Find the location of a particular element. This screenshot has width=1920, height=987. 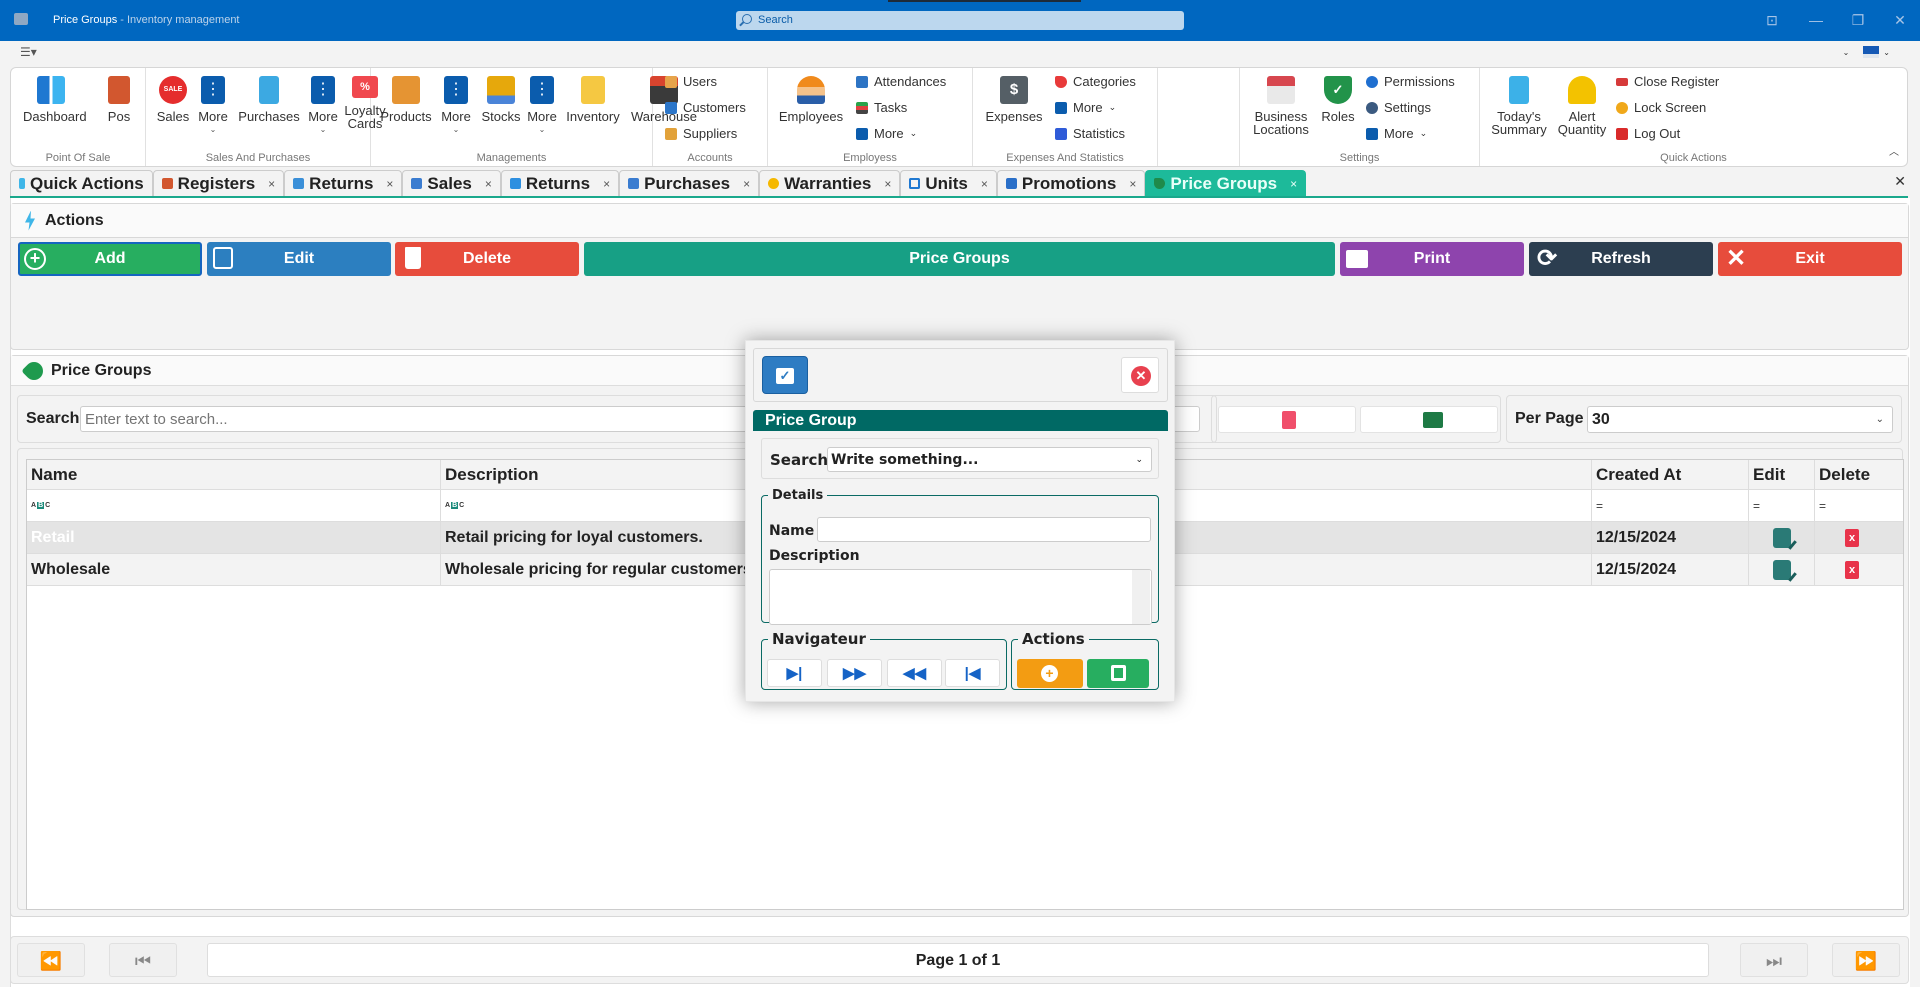

pager-first-button: ⏪ is located at coordinates (51, 960).